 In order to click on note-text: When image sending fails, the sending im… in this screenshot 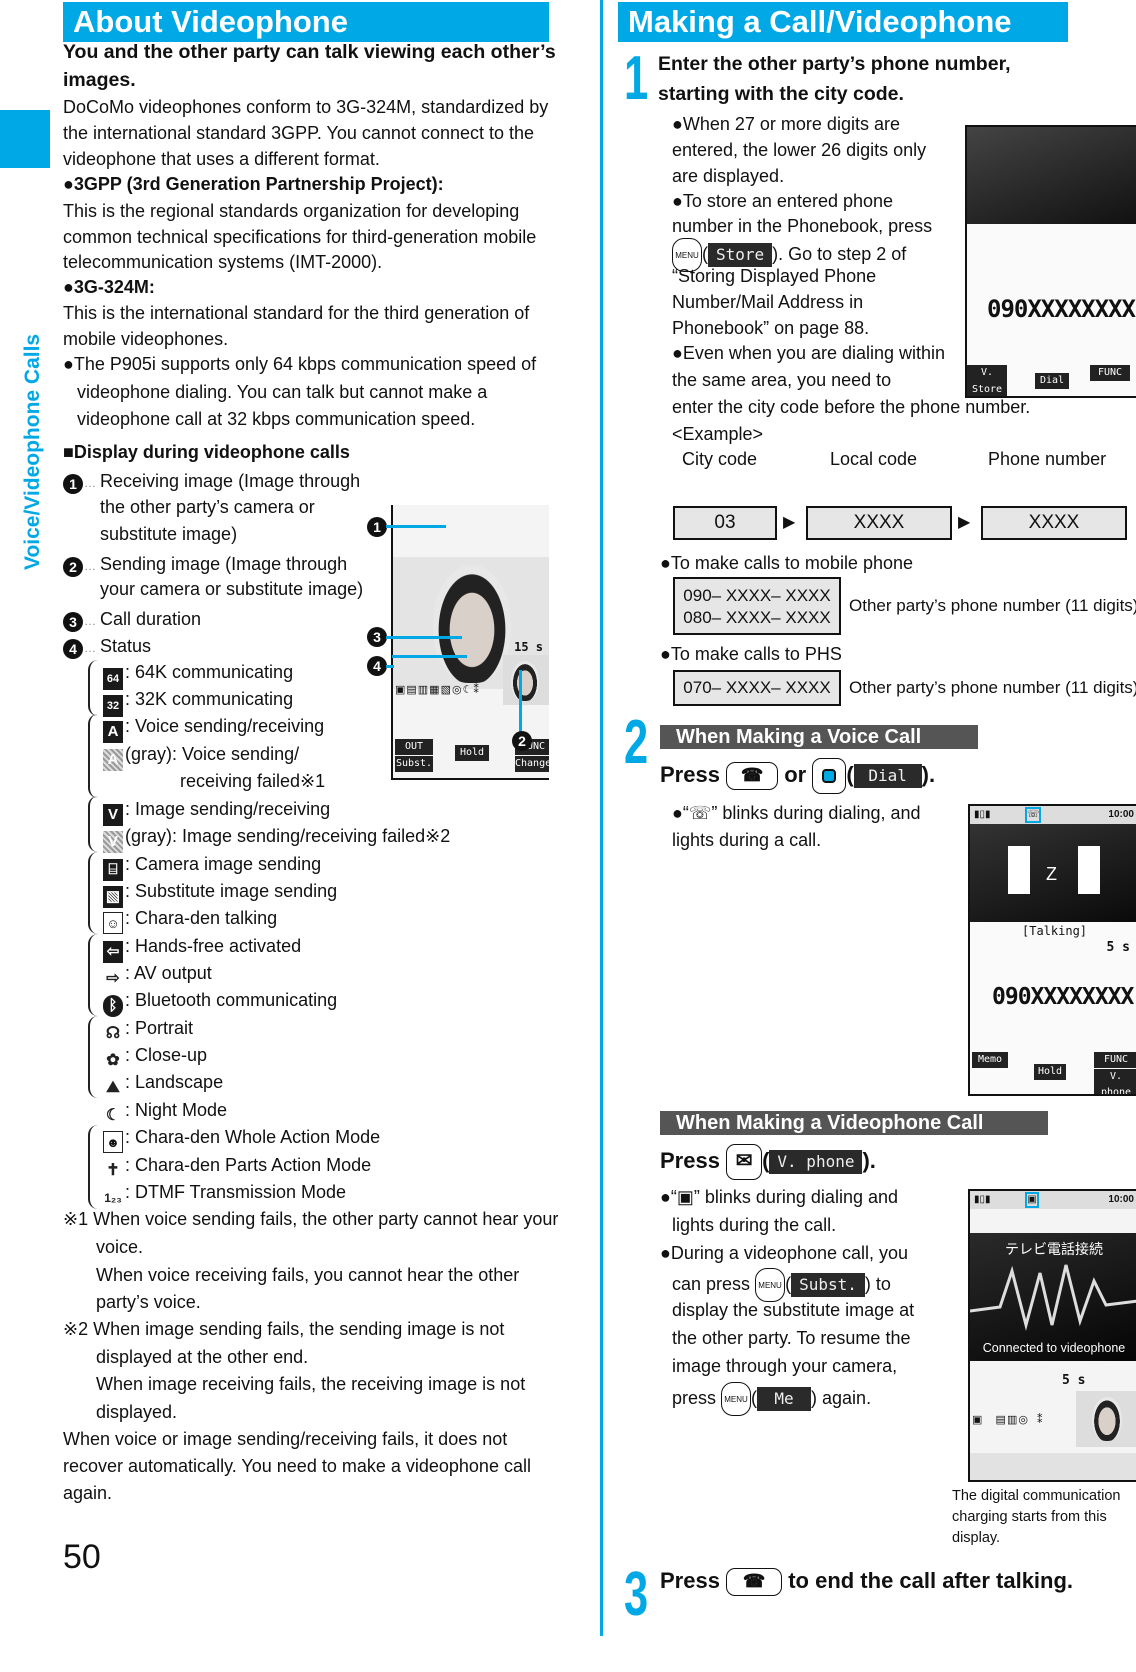, I will do `click(299, 1329)`.